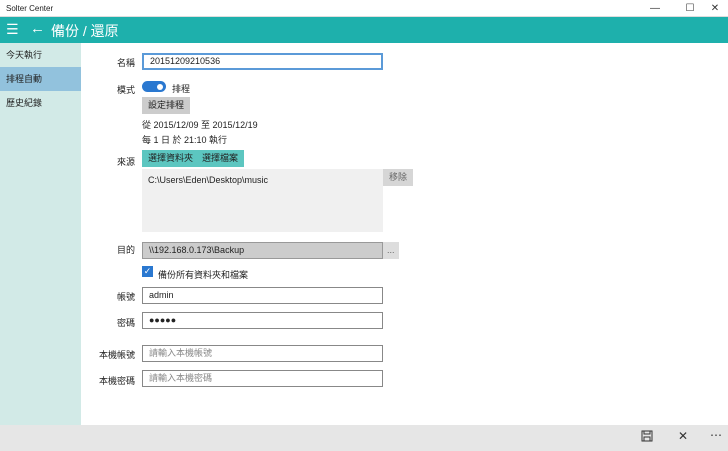  What do you see at coordinates (647, 437) in the screenshot?
I see `save-icon` at bounding box center [647, 437].